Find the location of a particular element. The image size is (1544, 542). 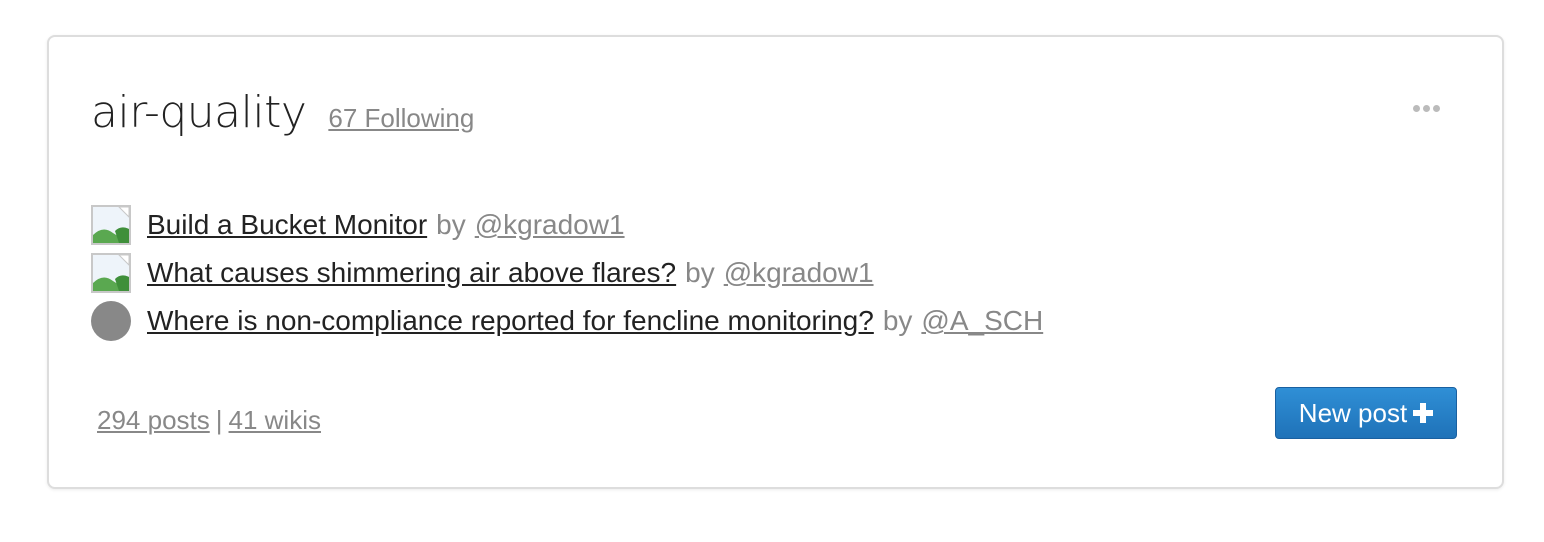

default-avatar is located at coordinates (111, 321).